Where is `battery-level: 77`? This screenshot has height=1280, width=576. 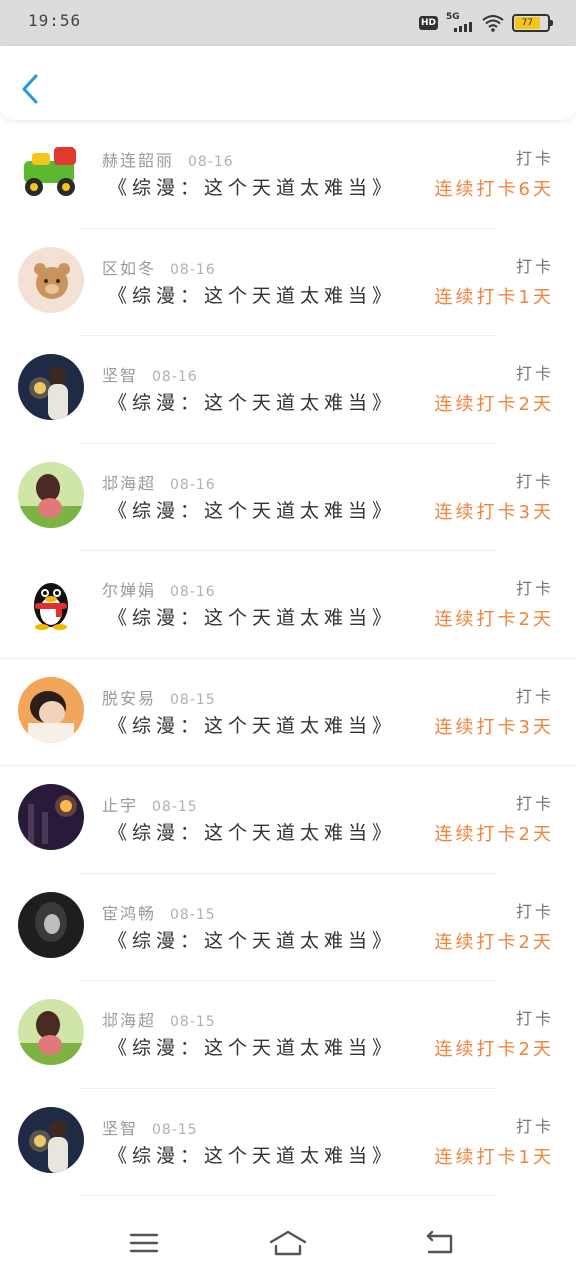
battery-level: 77 is located at coordinates (527, 23).